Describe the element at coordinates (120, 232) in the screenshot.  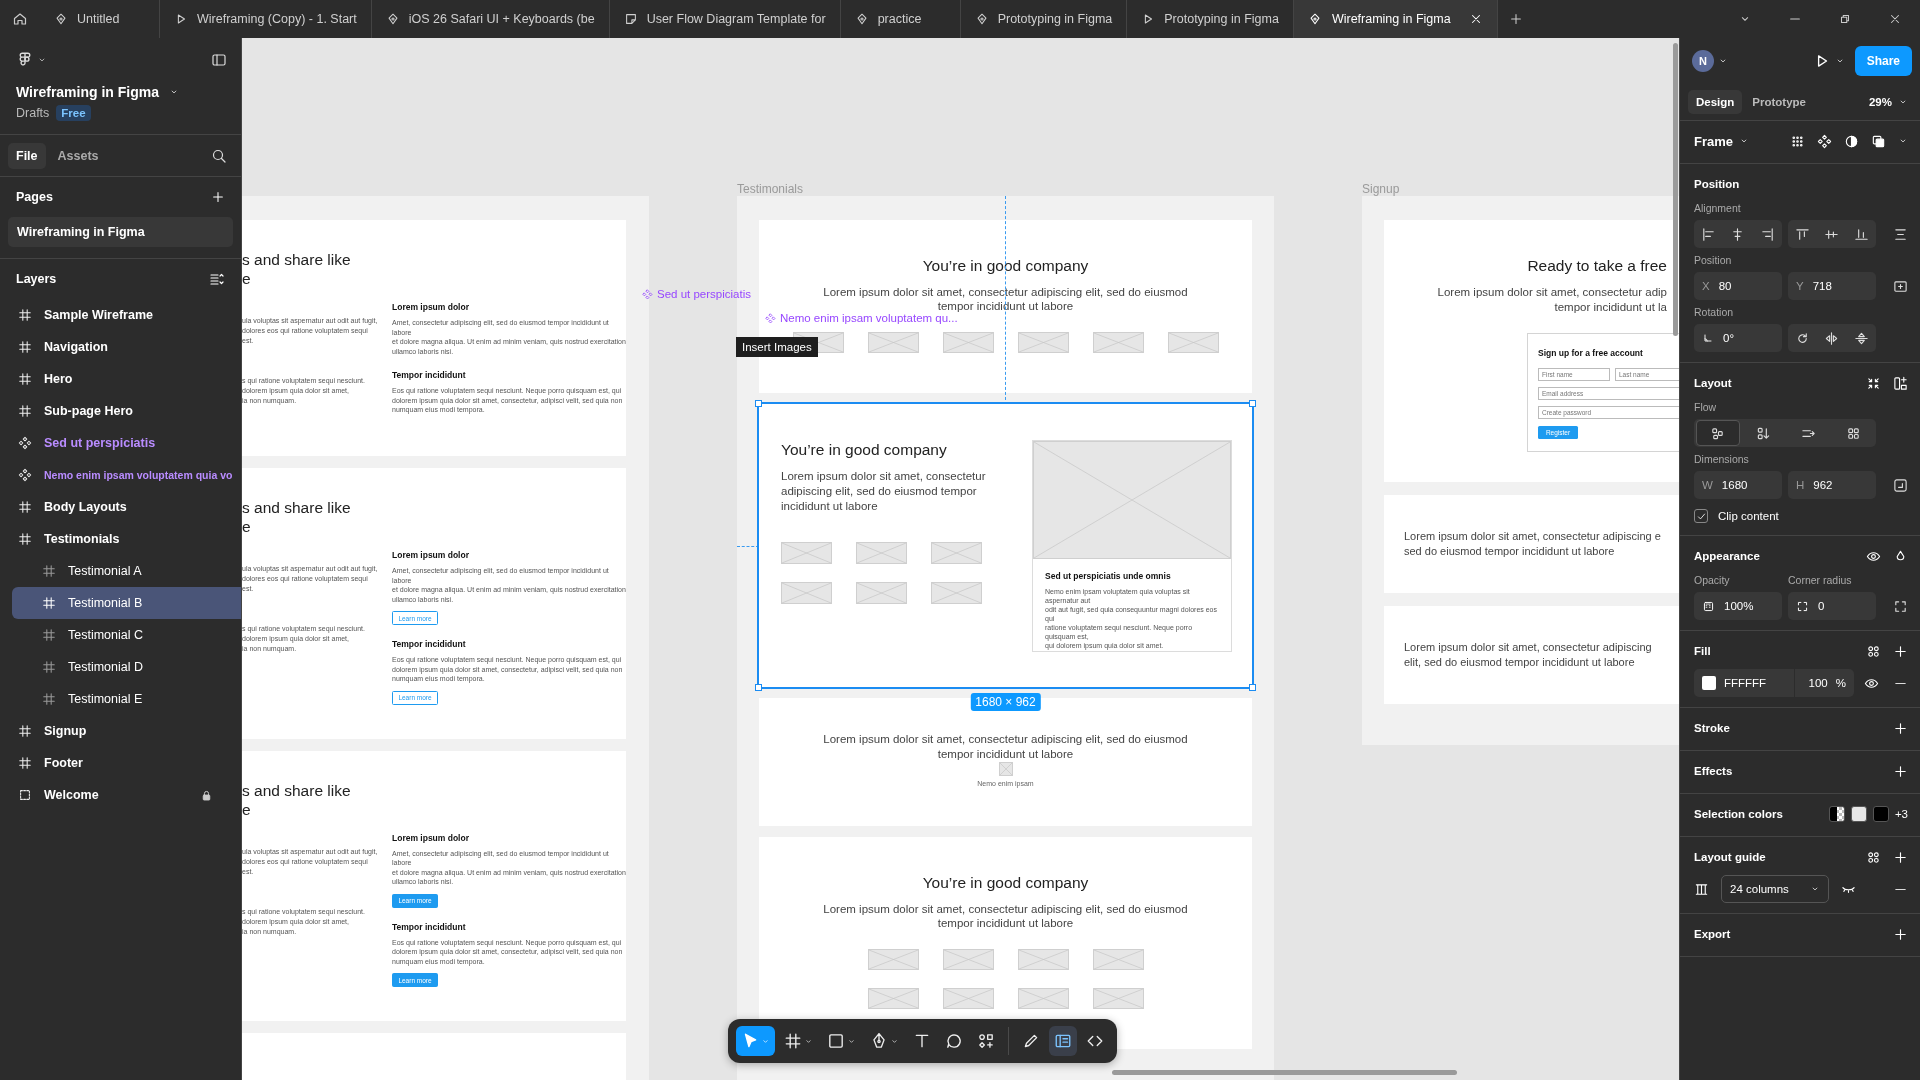
I see `page-item: Wireframing in Figma` at that location.